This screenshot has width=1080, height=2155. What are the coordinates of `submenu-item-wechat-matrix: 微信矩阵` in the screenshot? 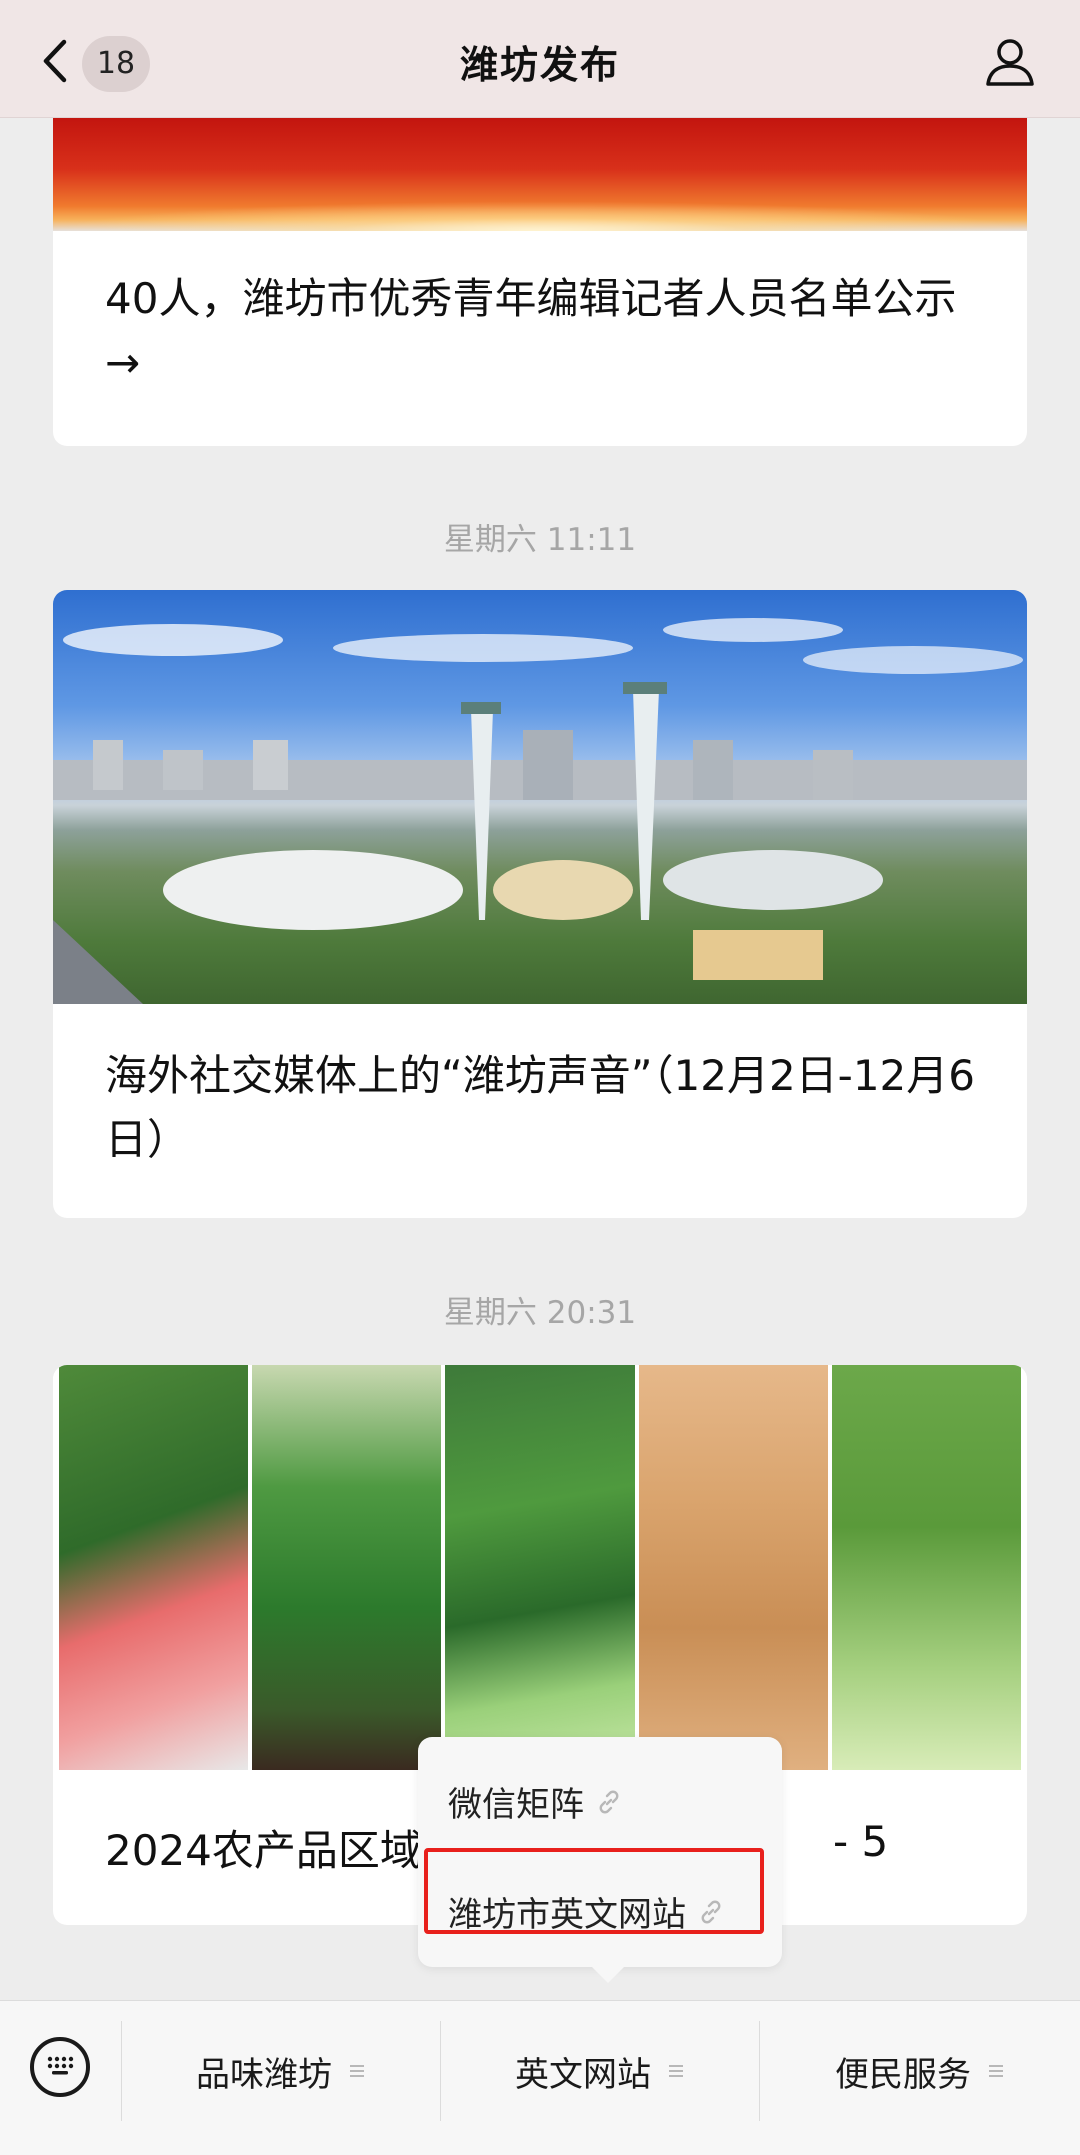 It's located at (535, 1801).